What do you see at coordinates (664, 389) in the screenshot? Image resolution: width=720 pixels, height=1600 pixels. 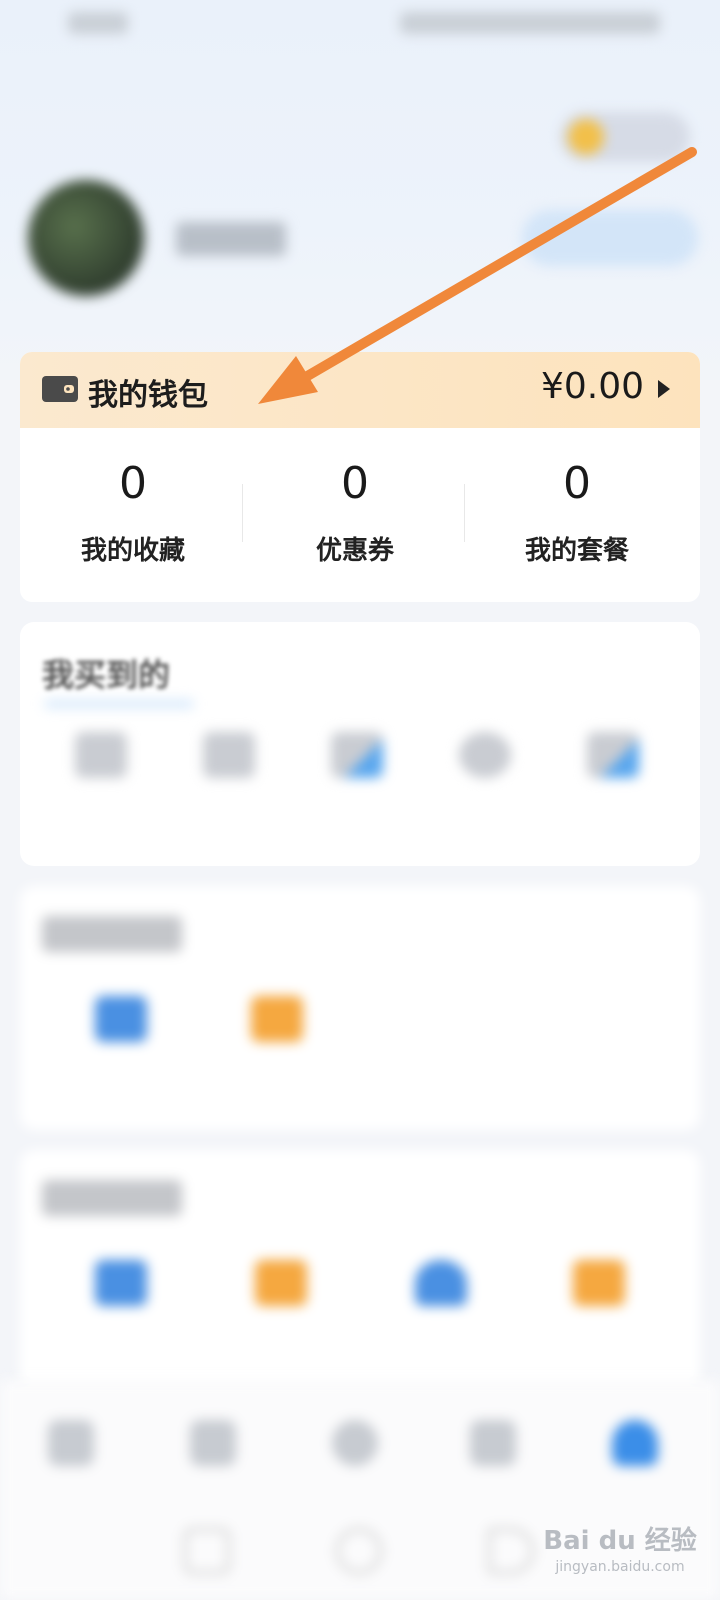 I see `chevron-right-icon` at bounding box center [664, 389].